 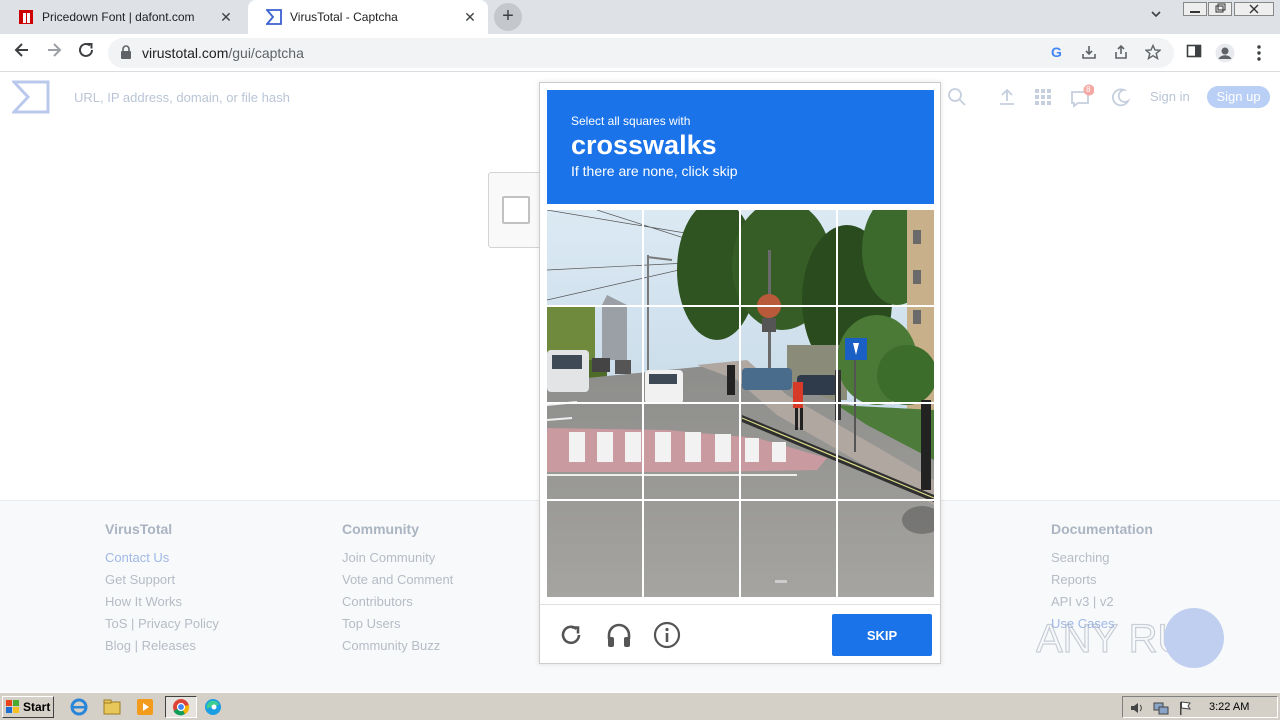 I want to click on skip-button: SKIP, so click(x=882, y=635).